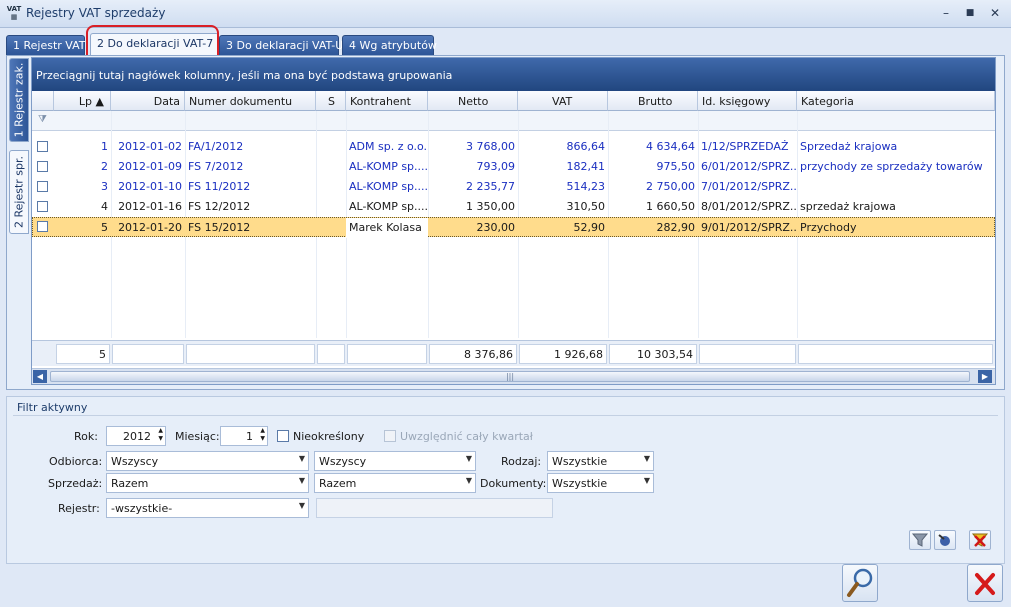  What do you see at coordinates (473, 101) in the screenshot?
I see `column-header-netto: Netto` at bounding box center [473, 101].